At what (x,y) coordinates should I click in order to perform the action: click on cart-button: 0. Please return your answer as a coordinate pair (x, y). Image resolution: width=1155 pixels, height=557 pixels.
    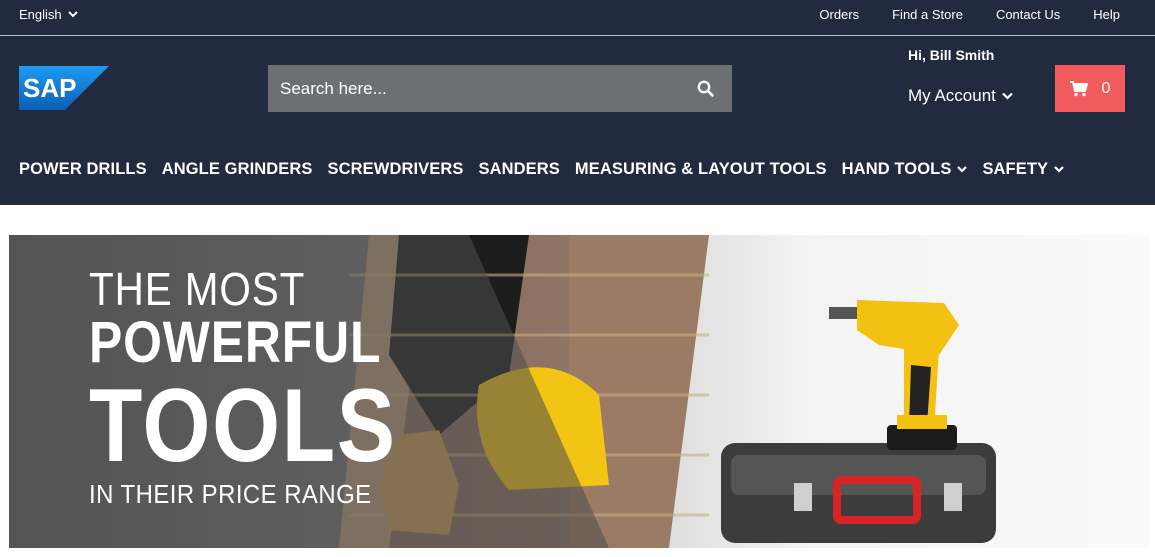
    Looking at the image, I should click on (1090, 88).